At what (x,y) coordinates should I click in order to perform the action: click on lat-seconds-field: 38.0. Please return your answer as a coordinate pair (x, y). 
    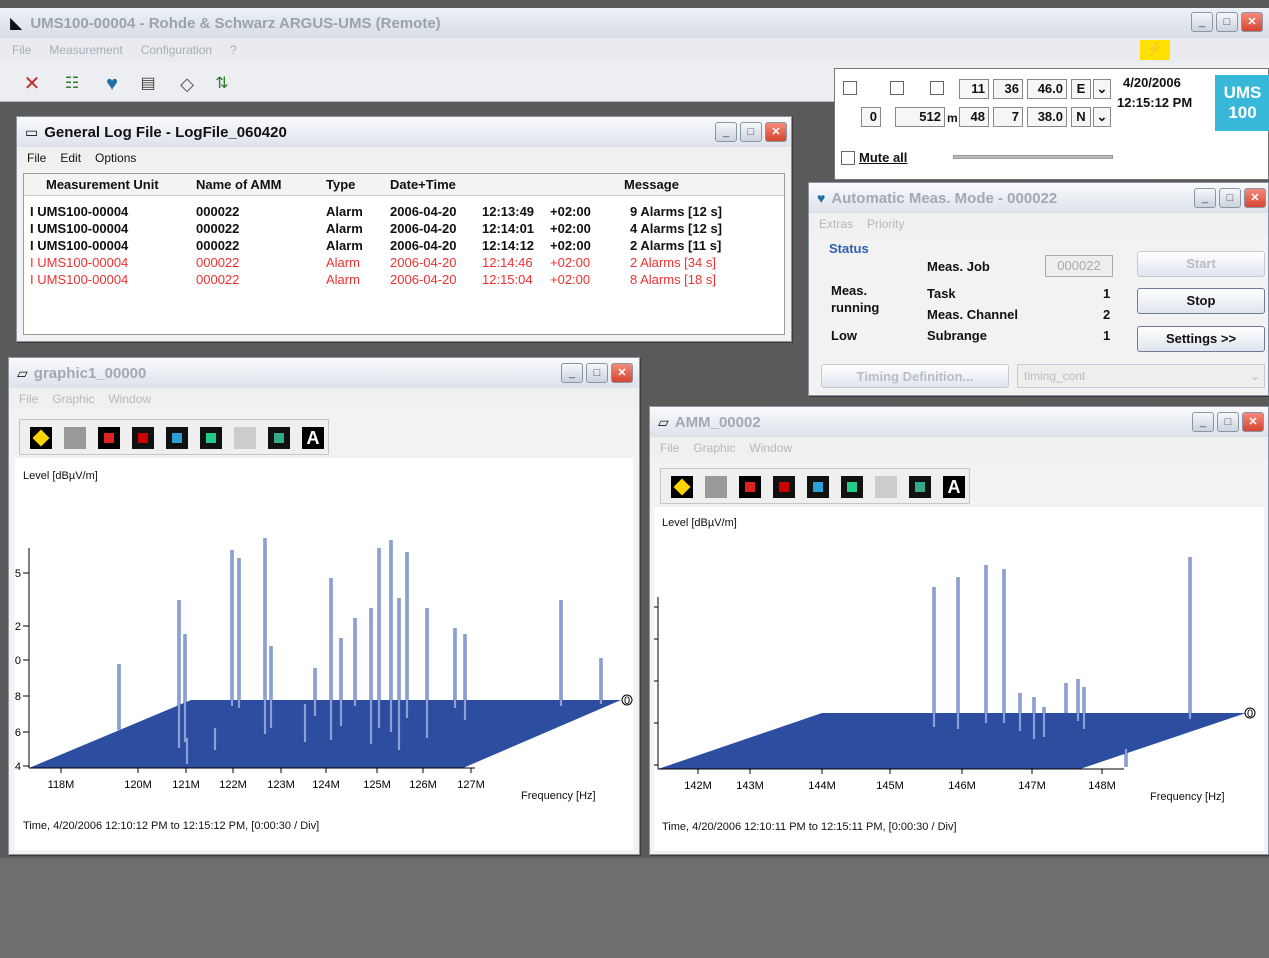
    Looking at the image, I should click on (1047, 117).